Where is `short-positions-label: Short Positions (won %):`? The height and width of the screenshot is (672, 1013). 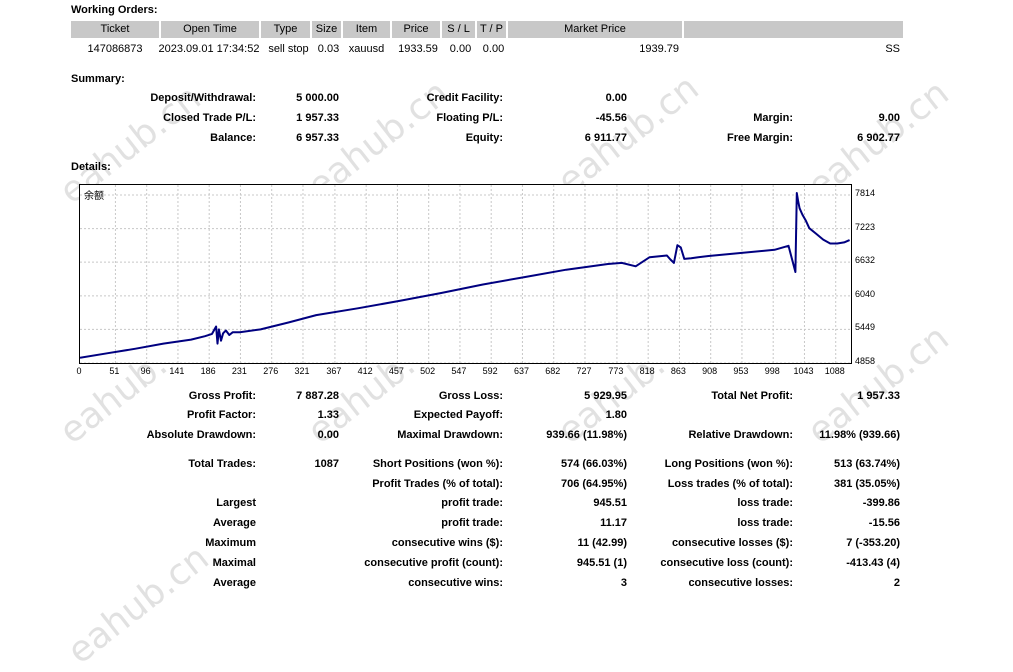
short-positions-label: Short Positions (won %): is located at coordinates (437, 464).